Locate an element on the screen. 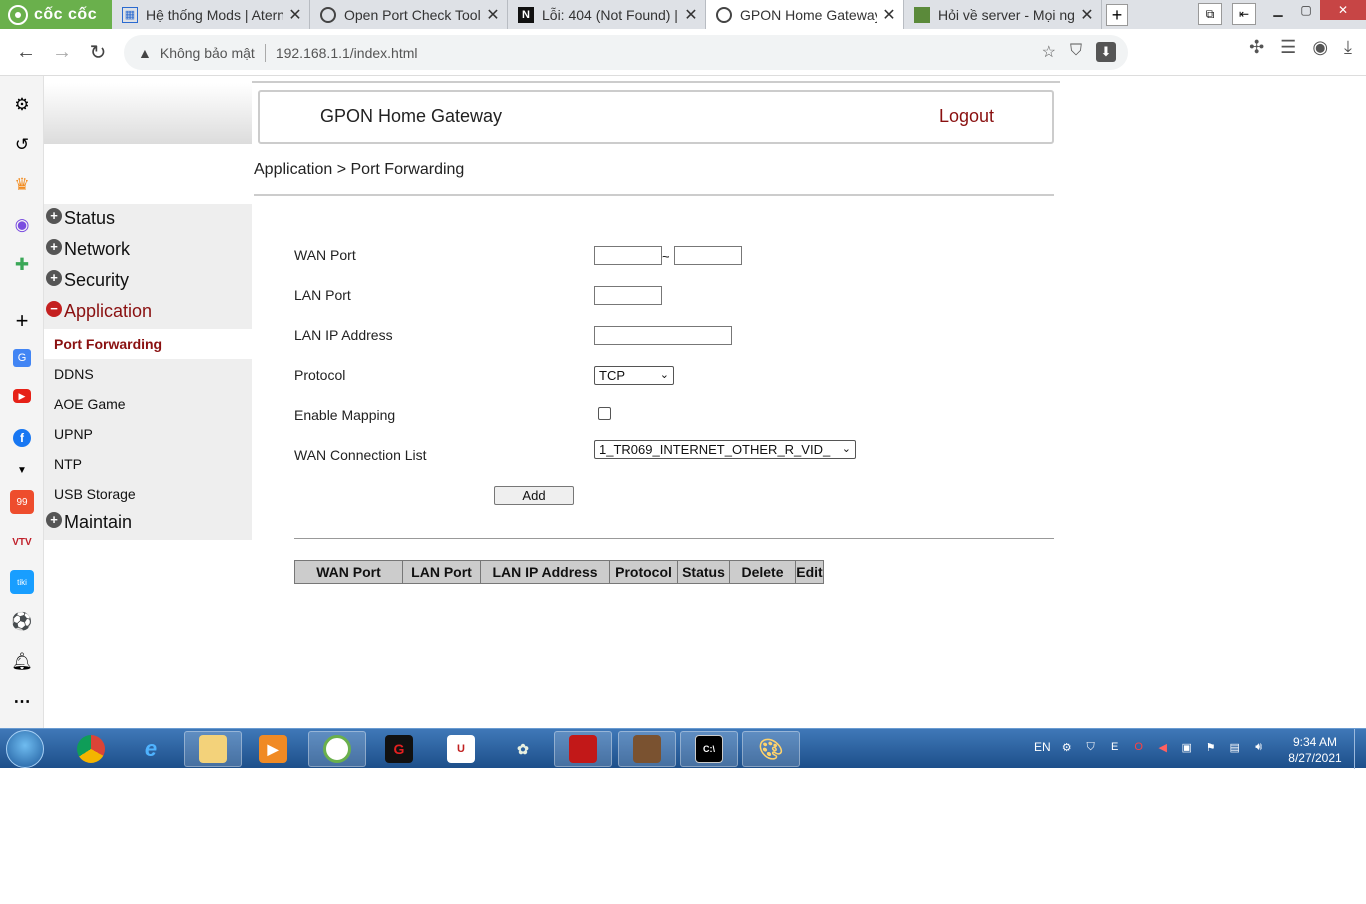 Image resolution: width=1366 pixels, height=904 pixels. taskbar-coccoc is located at coordinates (337, 749).